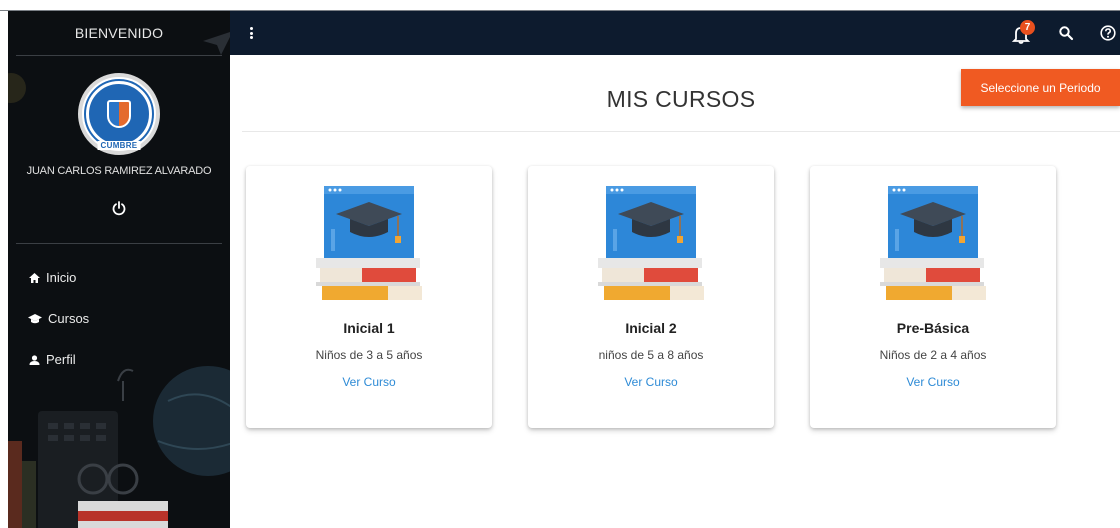  I want to click on moon-decoration-icon, so click(17, 88).